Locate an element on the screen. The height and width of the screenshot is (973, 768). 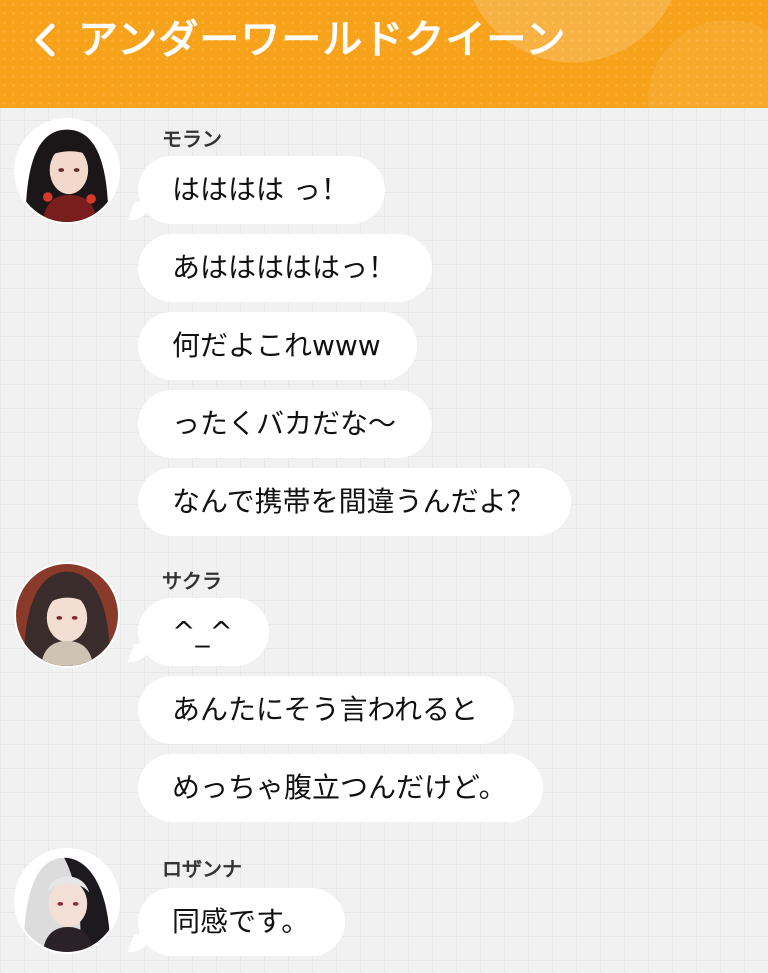
message-text: ^_^ is located at coordinates (202, 631).